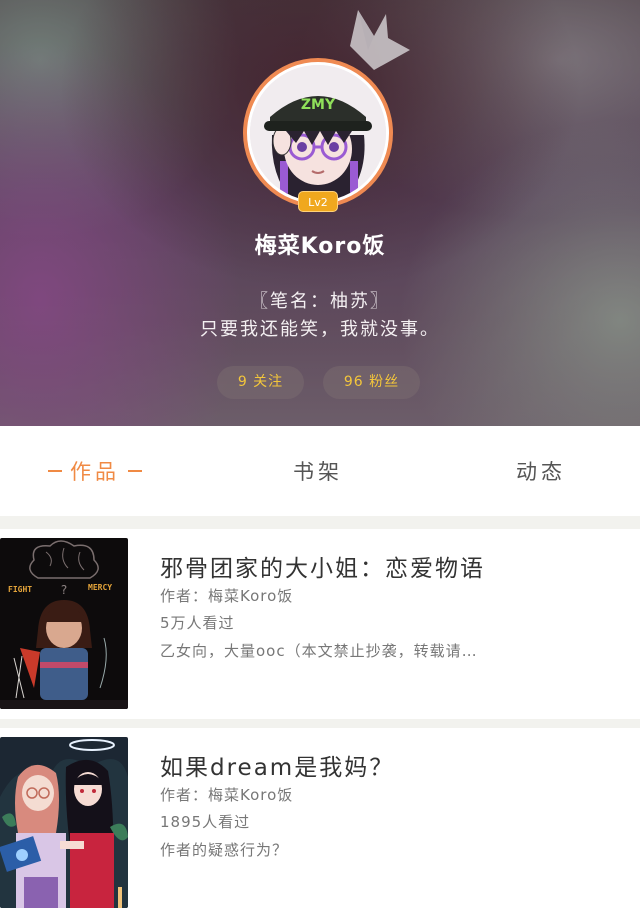  Describe the element at coordinates (371, 382) in the screenshot. I see `fans-count-button: 96 粉丝` at that location.